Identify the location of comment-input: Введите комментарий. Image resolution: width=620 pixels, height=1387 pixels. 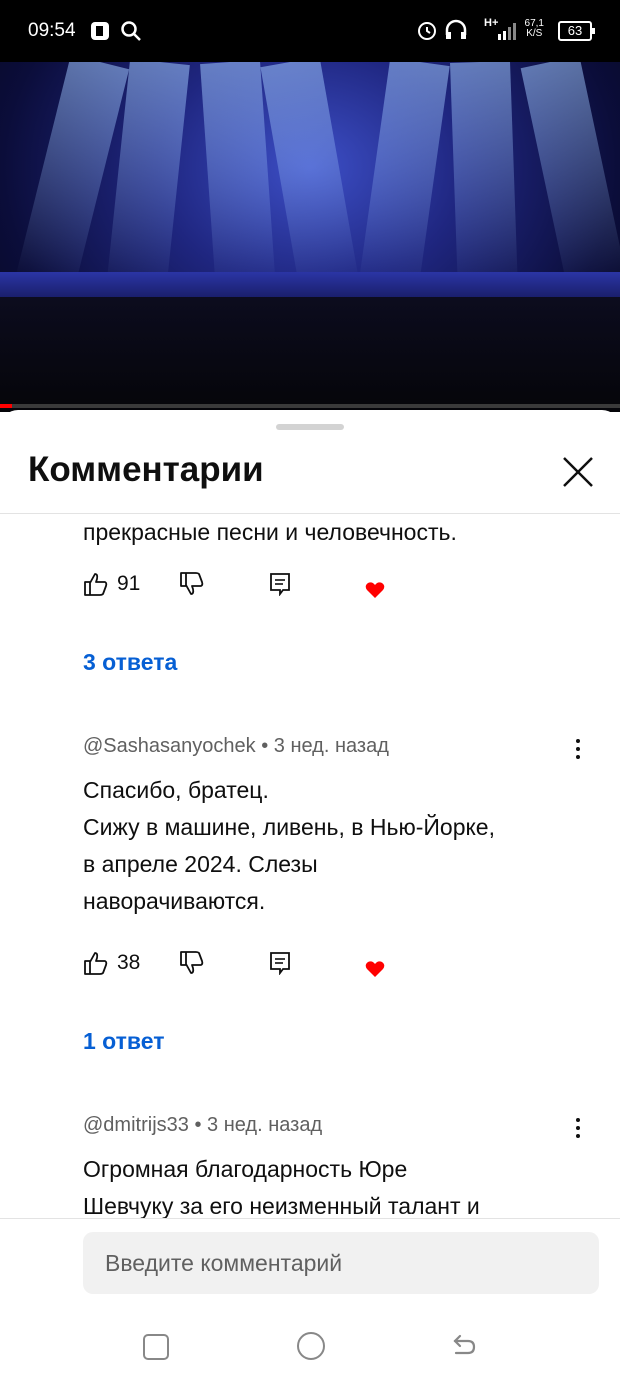
(341, 1263).